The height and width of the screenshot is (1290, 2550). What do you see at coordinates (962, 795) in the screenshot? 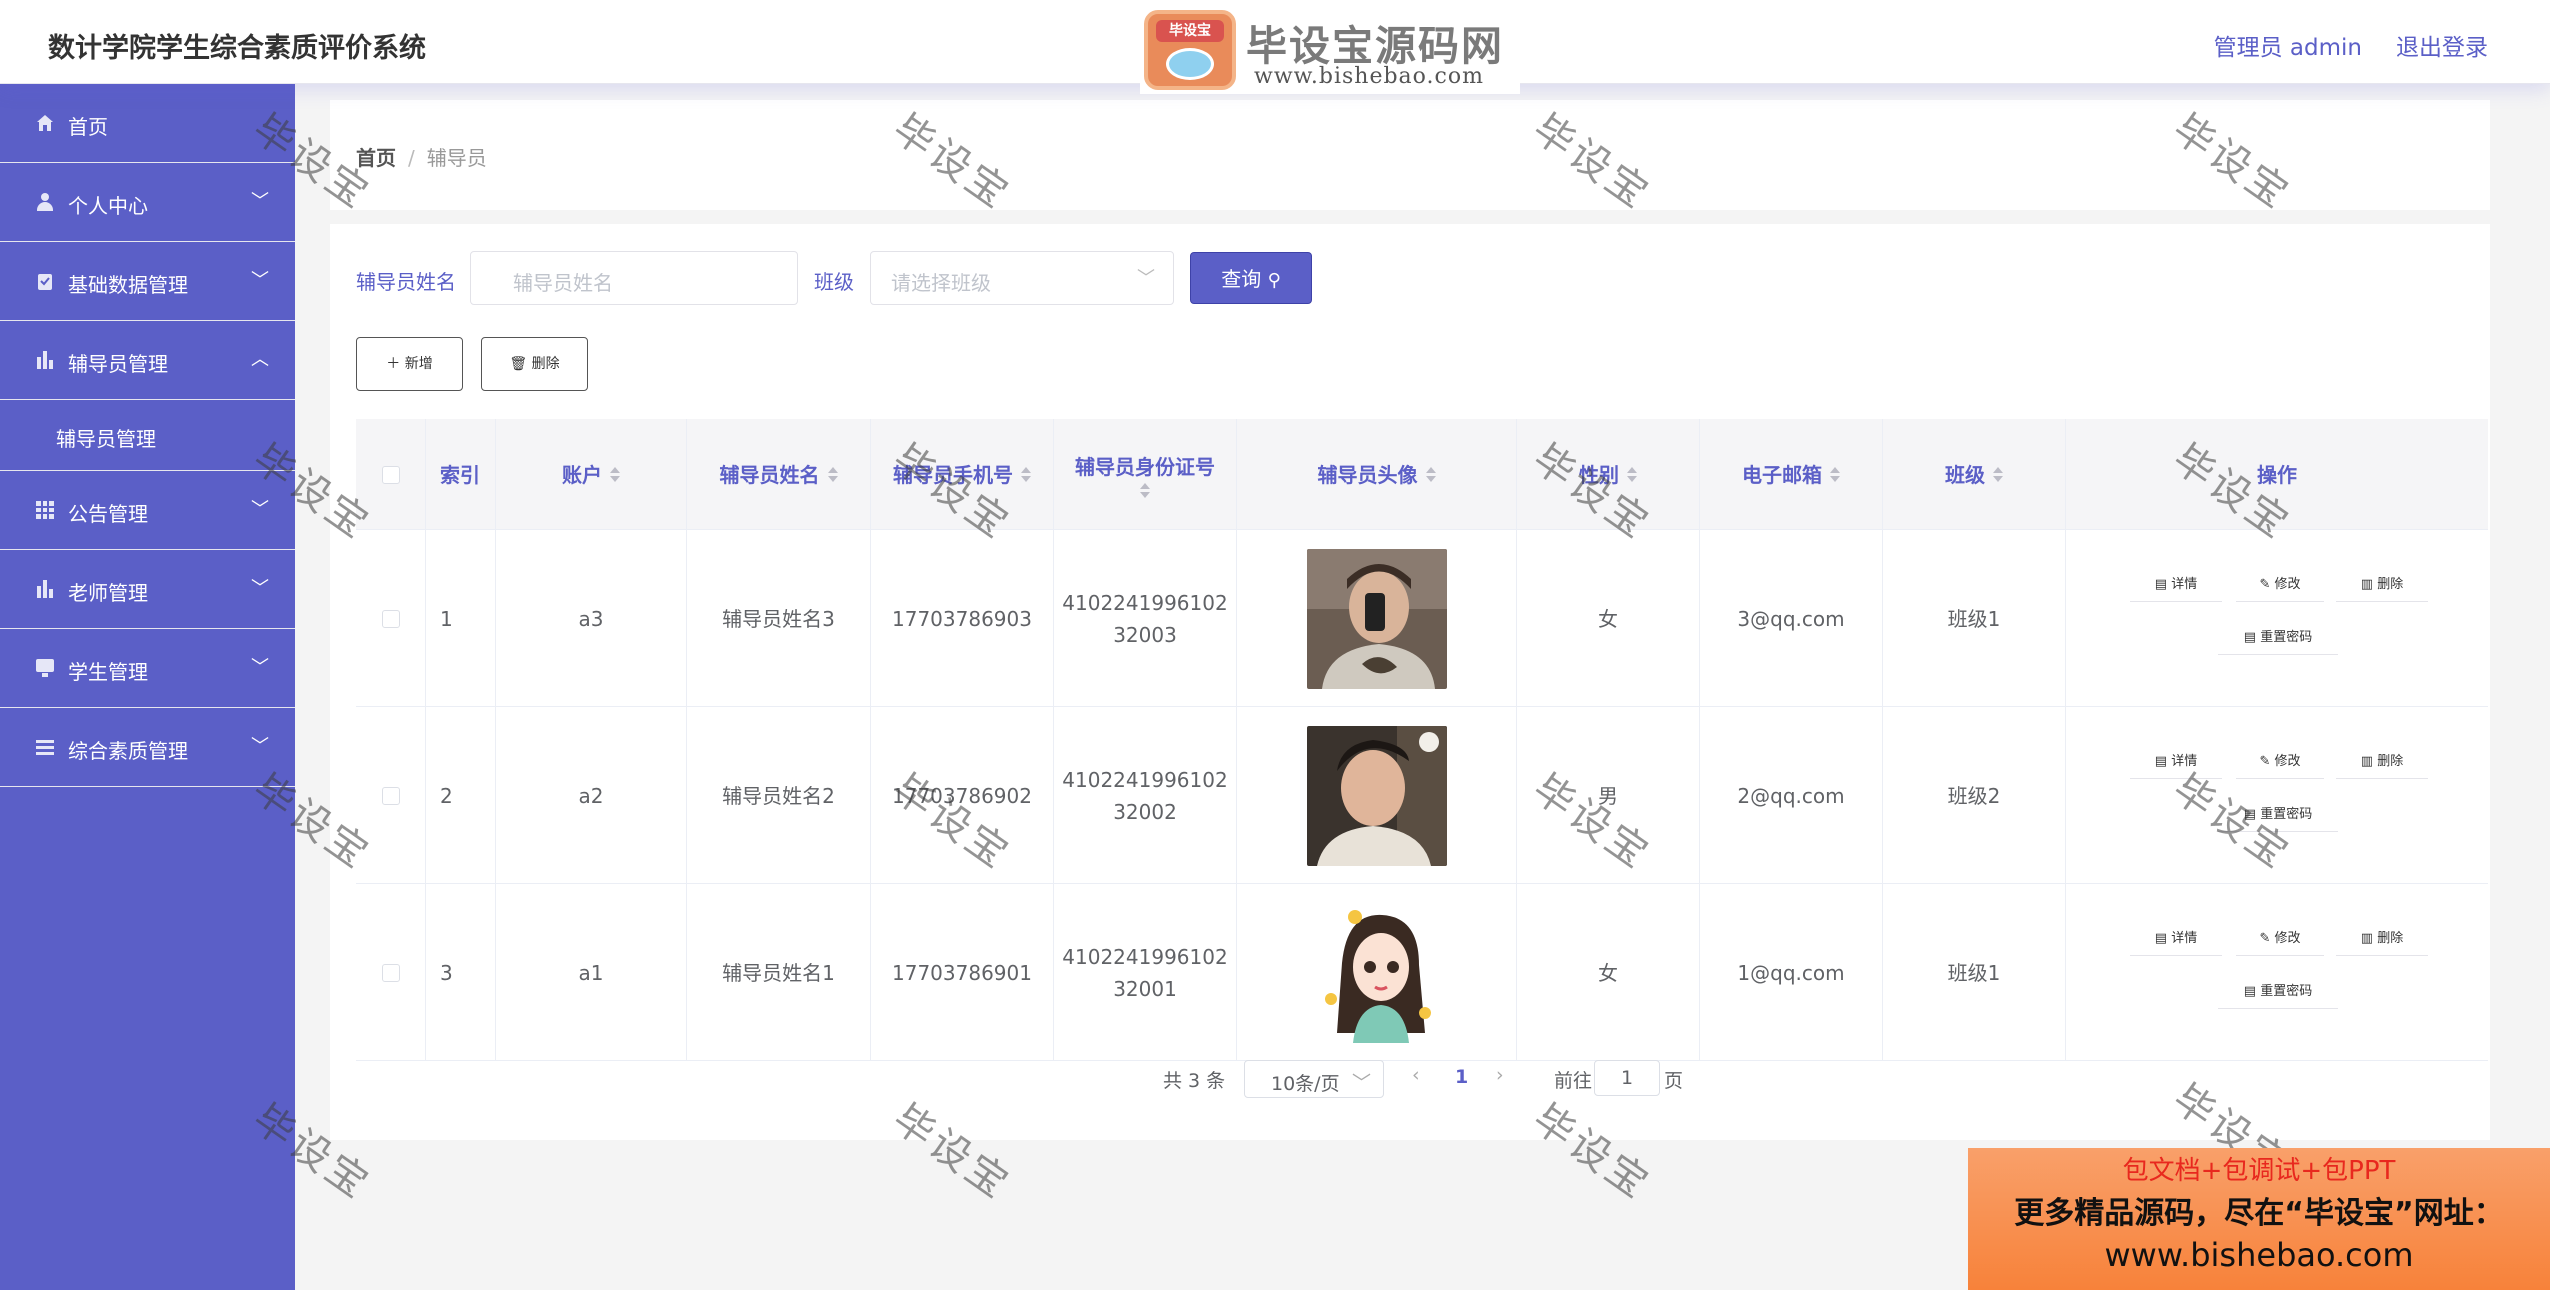
I see `cell-phone: 17703786902` at bounding box center [962, 795].